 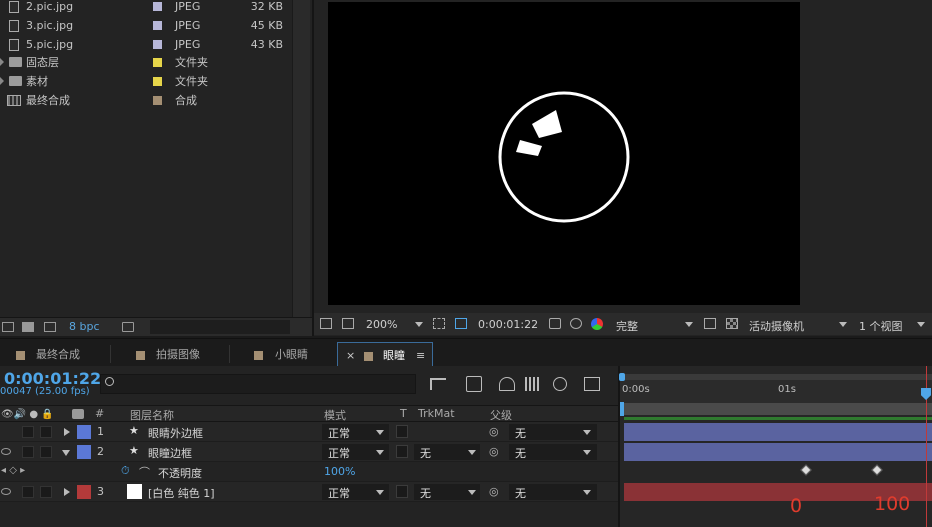 What do you see at coordinates (776, 326) in the screenshot?
I see `camera-dropdown: 活动摄像机` at bounding box center [776, 326].